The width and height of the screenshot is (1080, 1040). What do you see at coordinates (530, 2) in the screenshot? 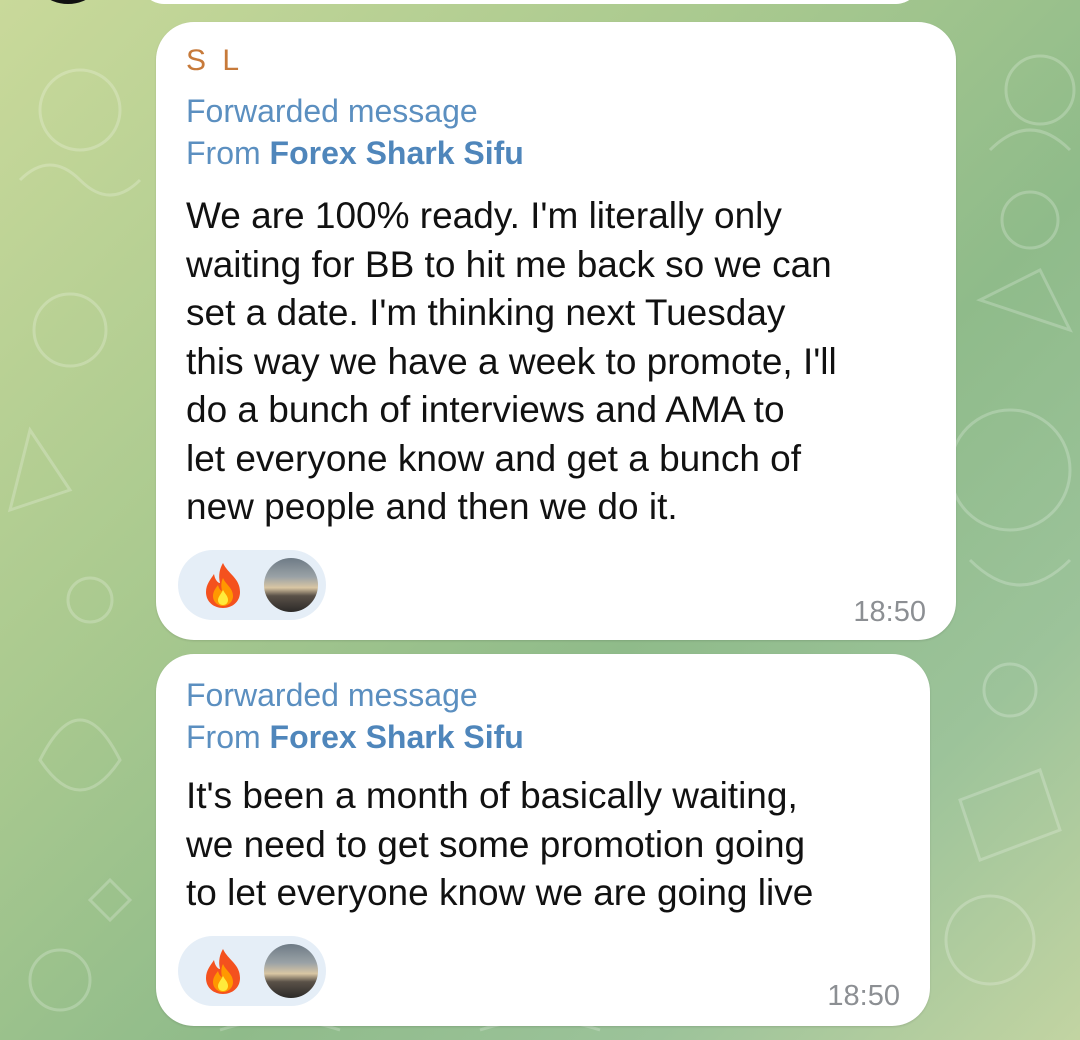
I see `previous-message-bubble` at bounding box center [530, 2].